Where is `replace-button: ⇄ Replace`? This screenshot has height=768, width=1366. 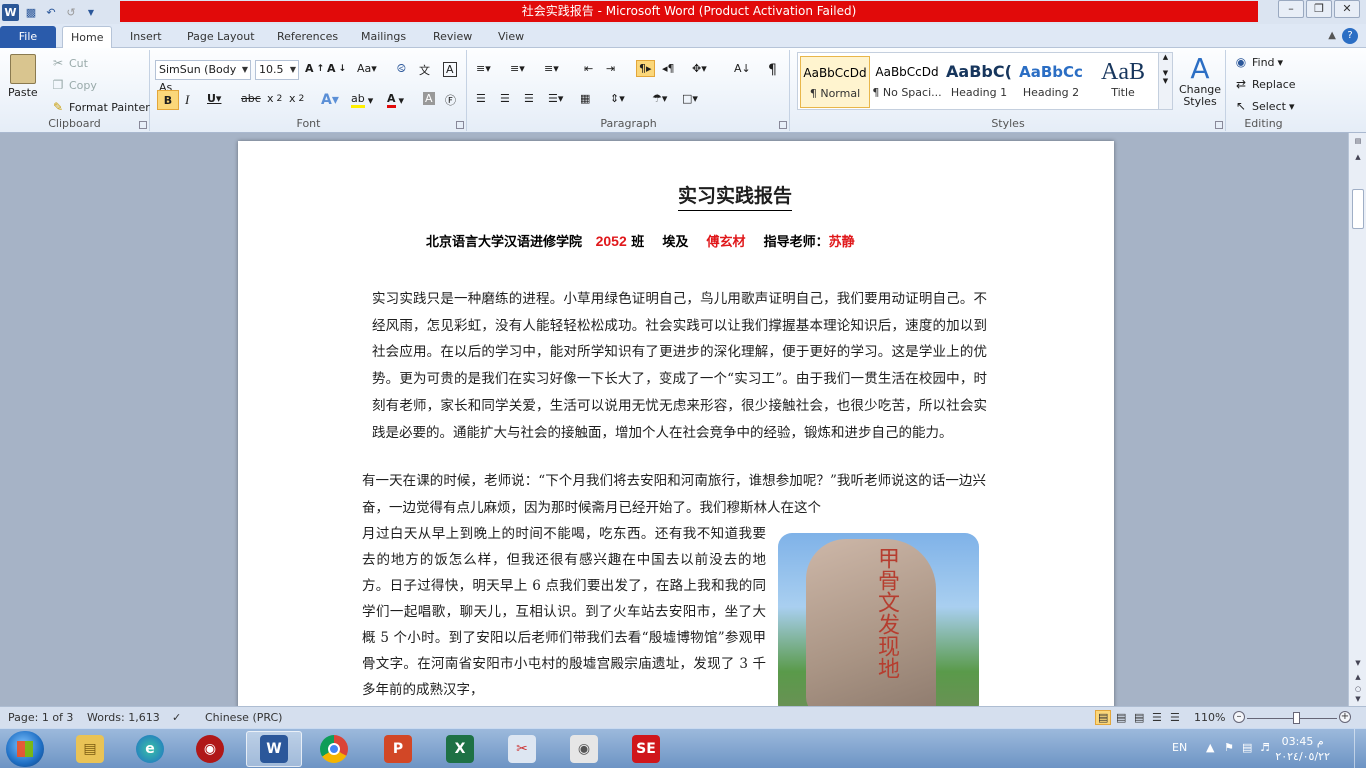
replace-button: ⇄ Replace is located at coordinates (1264, 84).